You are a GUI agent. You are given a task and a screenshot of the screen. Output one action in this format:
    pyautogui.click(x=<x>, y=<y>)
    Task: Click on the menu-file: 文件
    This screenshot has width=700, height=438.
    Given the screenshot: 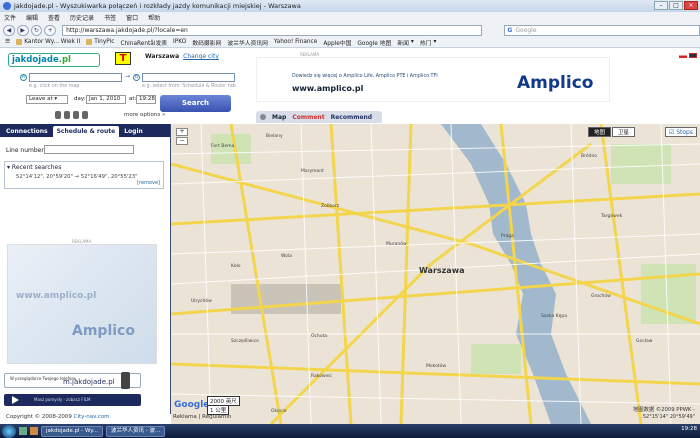 What is the action you would take?
    pyautogui.click(x=10, y=17)
    